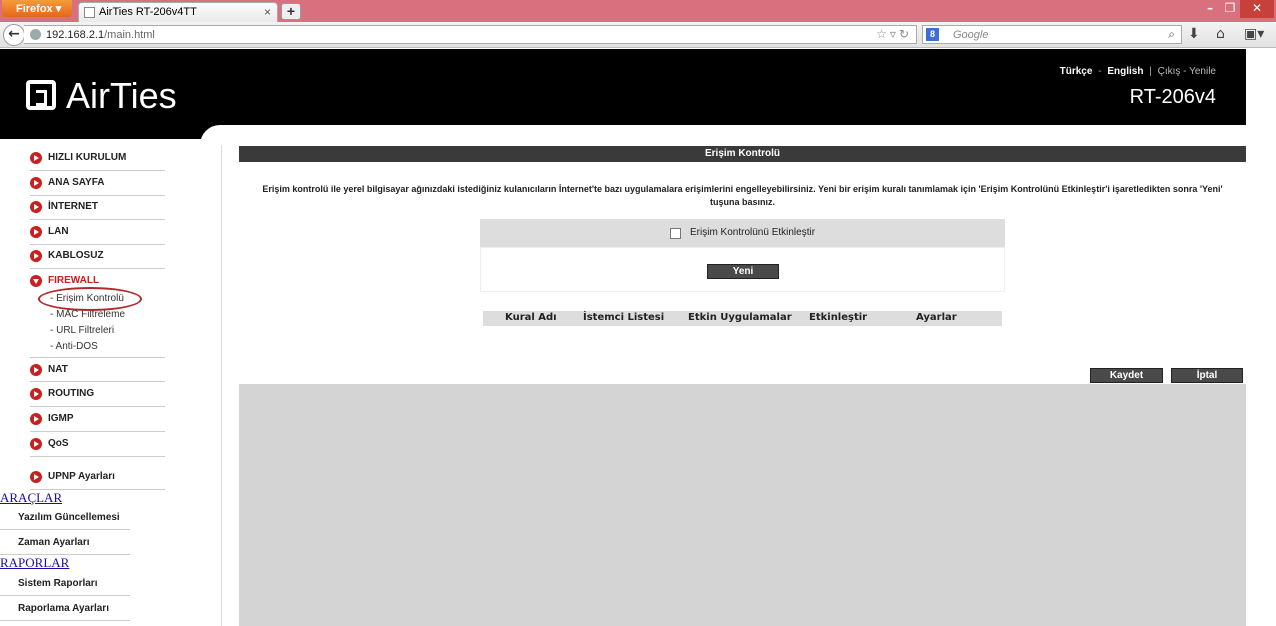 Image resolution: width=1276 pixels, height=626 pixels. What do you see at coordinates (97, 394) in the screenshot?
I see `sidebar-item-routing: ROUTING` at bounding box center [97, 394].